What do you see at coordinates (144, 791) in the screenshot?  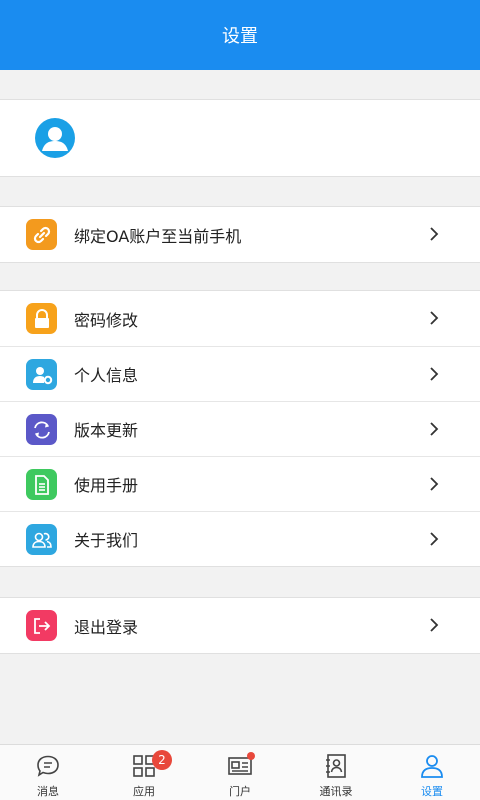 I see `tab-label: 应用` at bounding box center [144, 791].